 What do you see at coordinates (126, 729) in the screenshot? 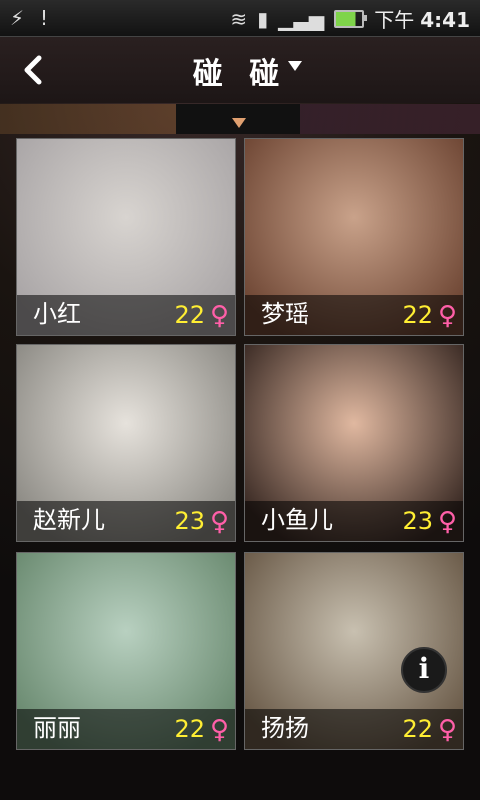
I see `profile-caption: 丽丽 22 ♀` at bounding box center [126, 729].